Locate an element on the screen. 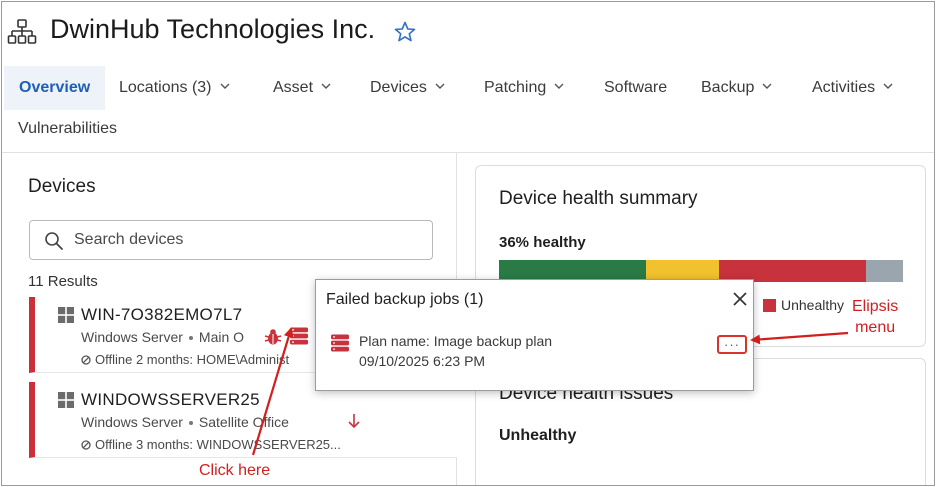  device-name: WINDOWSSERVER25 is located at coordinates (170, 400).